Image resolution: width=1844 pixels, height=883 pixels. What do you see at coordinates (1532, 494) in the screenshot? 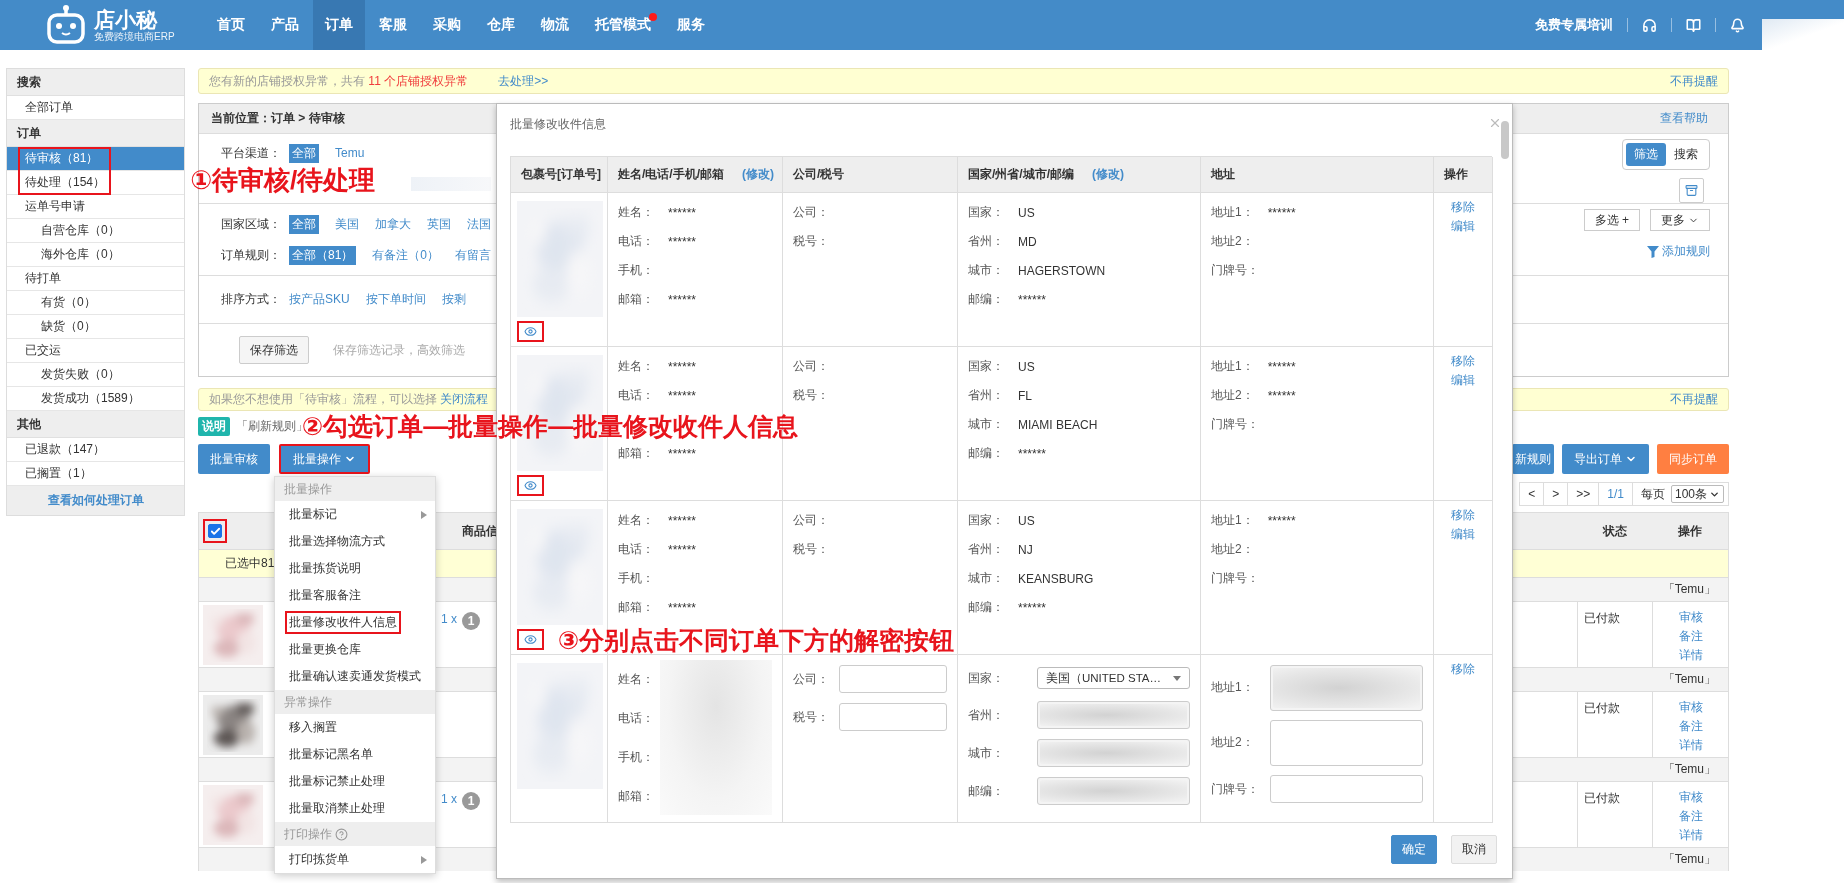
I see `page-button: <` at bounding box center [1532, 494].